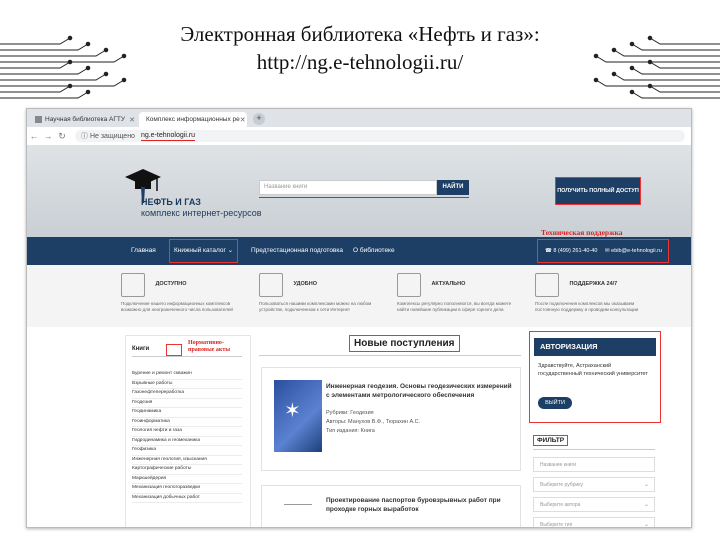 Image resolution: width=720 pixels, height=540 pixels. I want to click on address-bar: ← → ↻ ⓘ Не защищено ng.e-tehnologii.ru, so click(359, 136).